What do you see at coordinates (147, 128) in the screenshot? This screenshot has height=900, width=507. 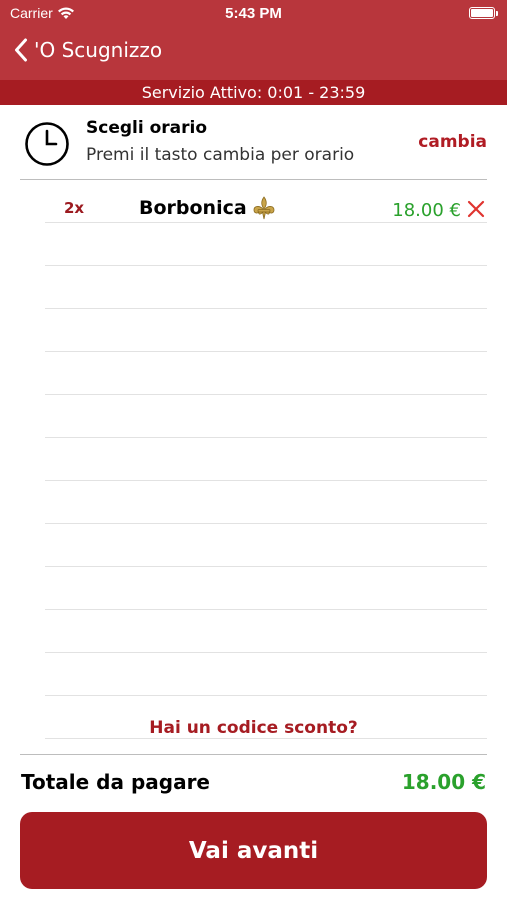 I see `time-title: Scegli orario` at bounding box center [147, 128].